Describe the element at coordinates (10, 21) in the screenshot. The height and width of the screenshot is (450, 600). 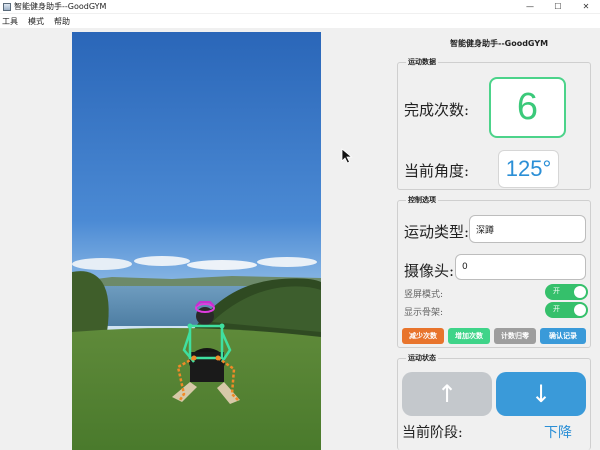
I see `menu-tools: 工具` at that location.